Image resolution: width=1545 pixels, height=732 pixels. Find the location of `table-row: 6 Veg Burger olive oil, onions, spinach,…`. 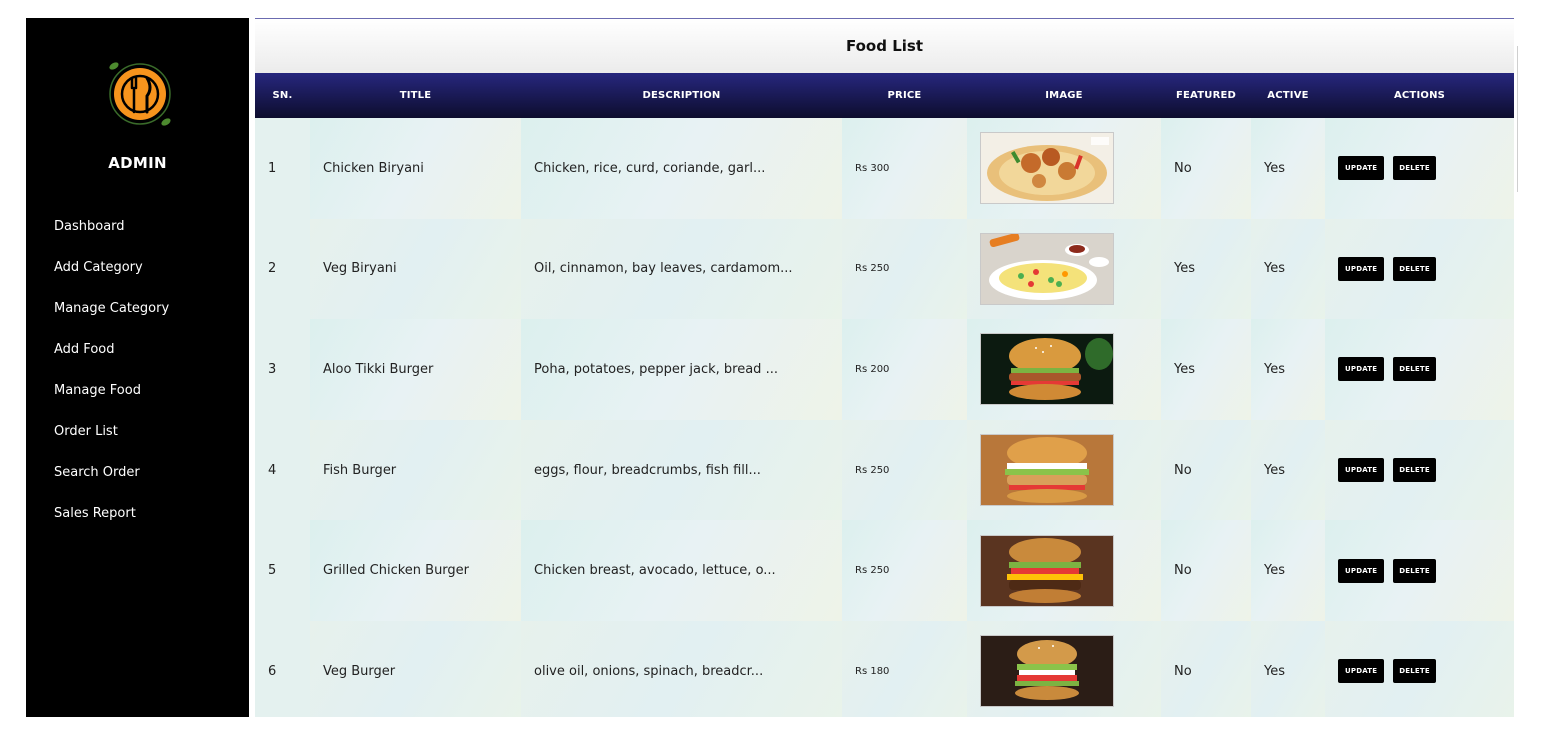

table-row: 6 Veg Burger olive oil, onions, spinach,… is located at coordinates (884, 668).